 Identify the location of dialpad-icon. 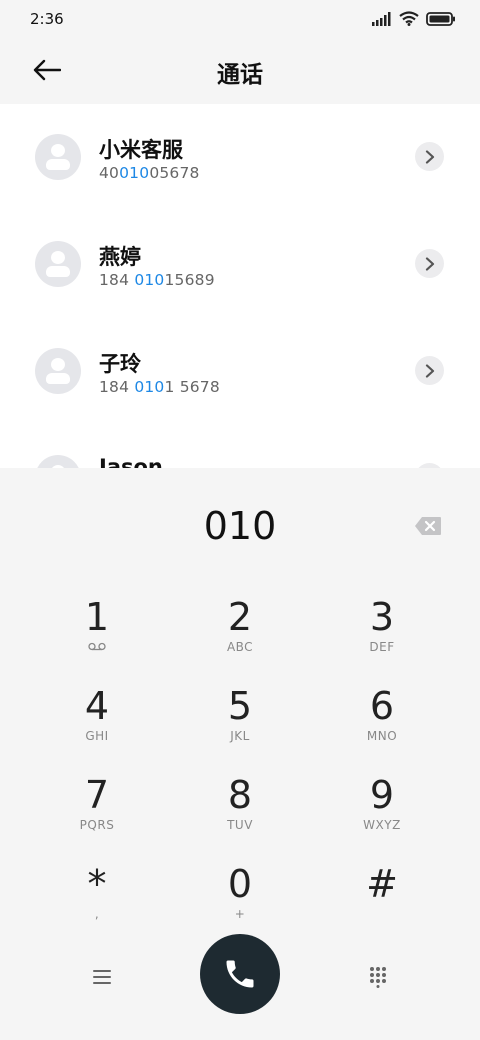
(378, 977).